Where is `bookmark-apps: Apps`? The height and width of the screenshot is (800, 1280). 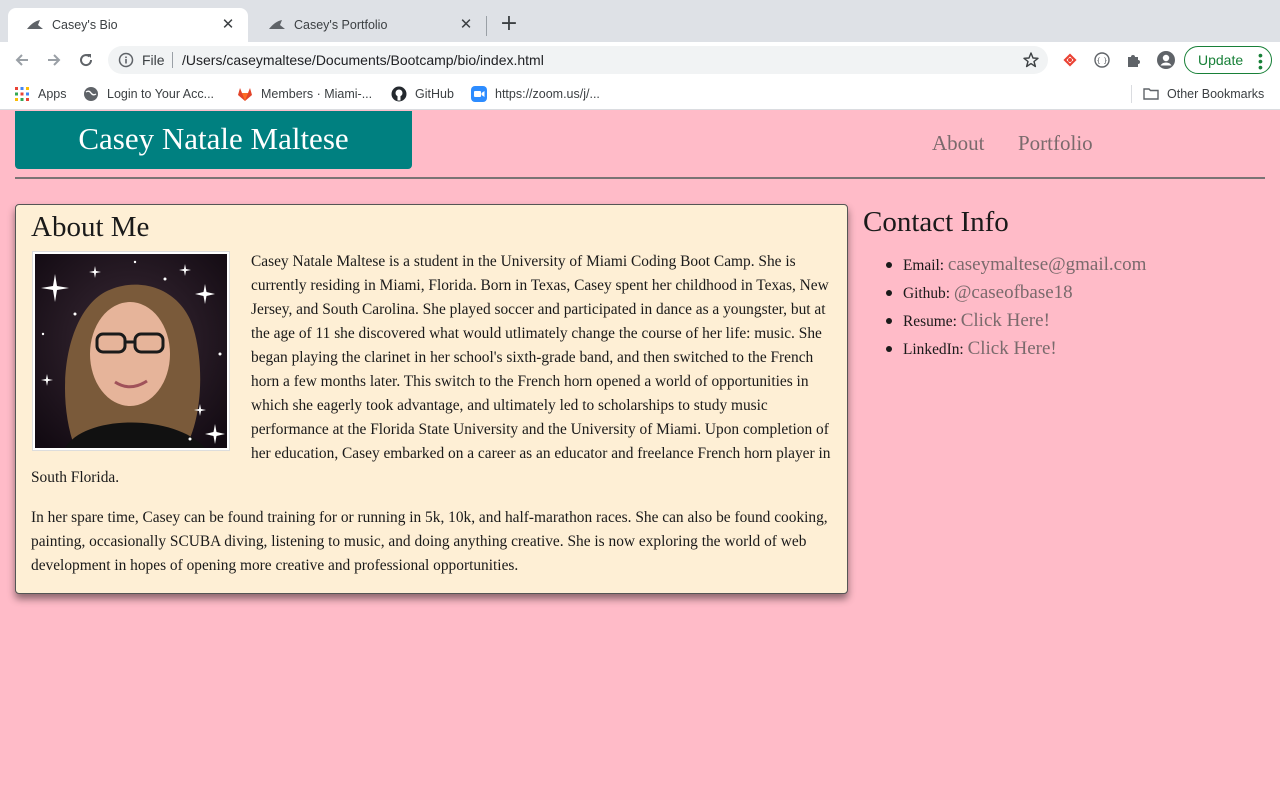 bookmark-apps: Apps is located at coordinates (40, 94).